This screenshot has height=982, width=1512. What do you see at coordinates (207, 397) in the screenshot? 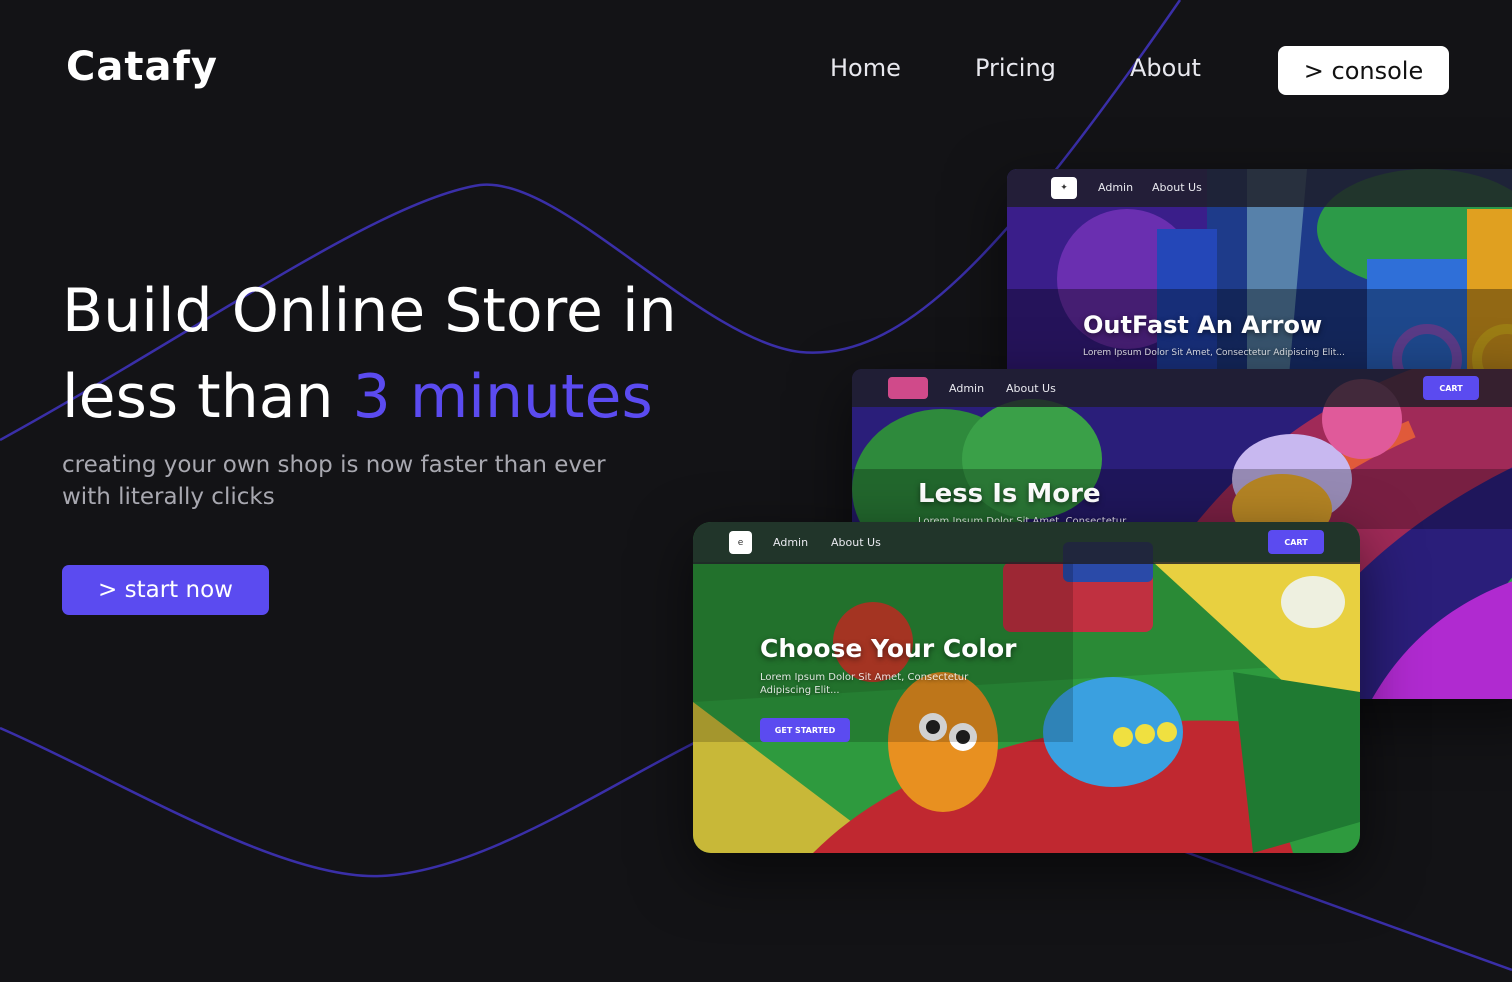
I see `hero-title-line2-prefix: less than` at bounding box center [207, 397].